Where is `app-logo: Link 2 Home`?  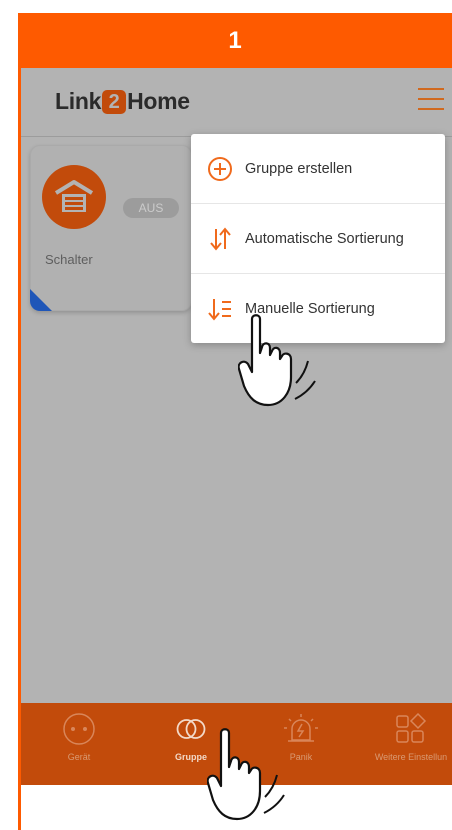 app-logo: Link 2 Home is located at coordinates (122, 101).